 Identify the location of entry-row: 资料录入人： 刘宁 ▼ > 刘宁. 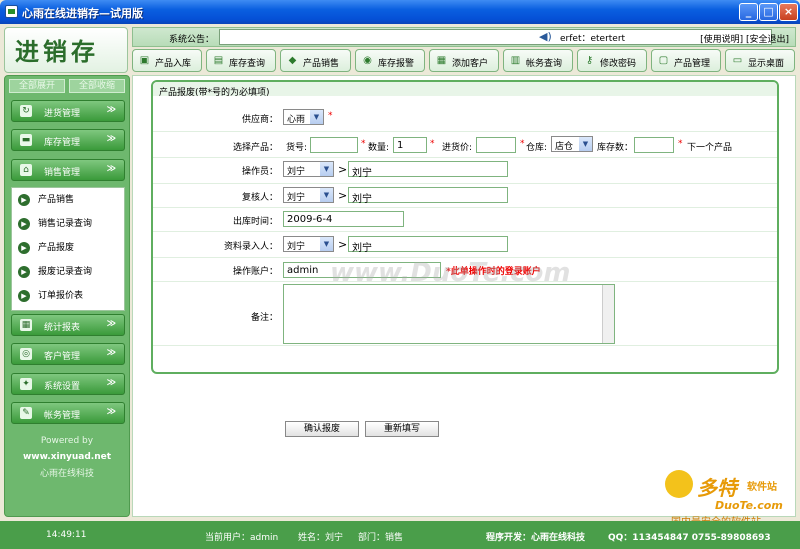
(465, 245).